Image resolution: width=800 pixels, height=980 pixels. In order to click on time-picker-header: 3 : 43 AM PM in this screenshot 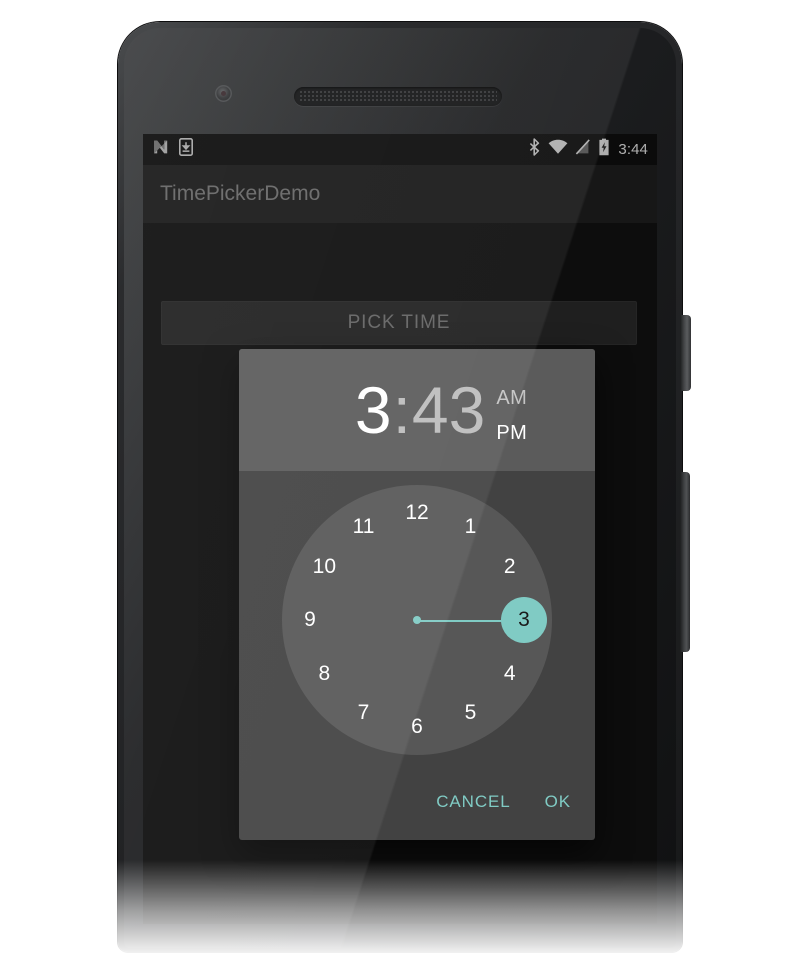, I will do `click(417, 410)`.